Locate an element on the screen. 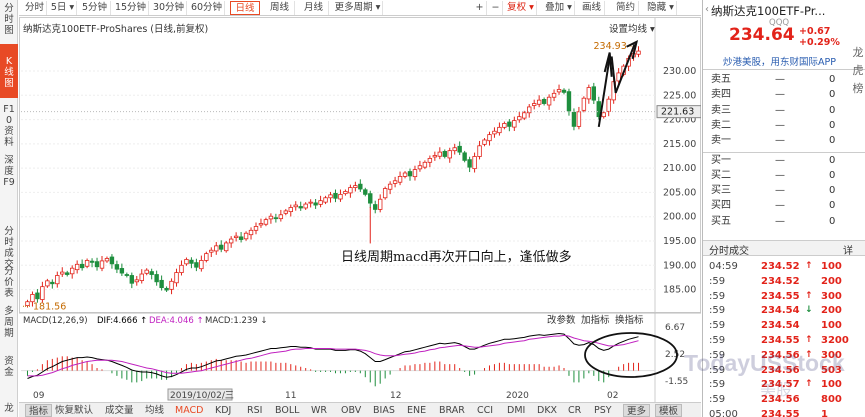 Image resolution: width=865 pixels, height=417 pixels. toolbar-button-12: 复权 ▾ is located at coordinates (521, 8).